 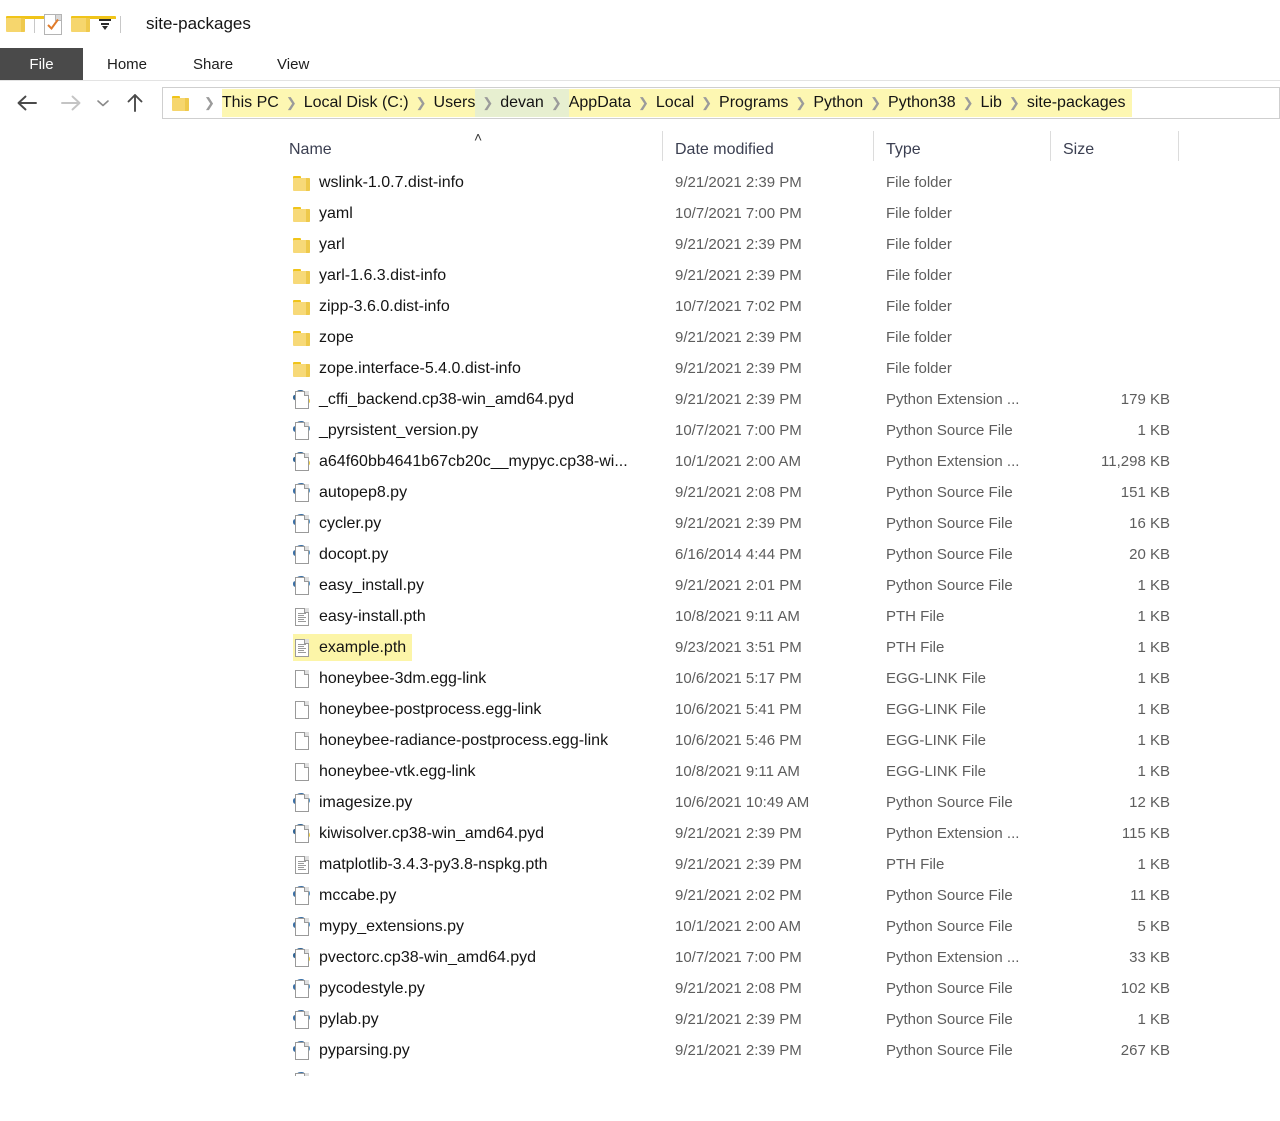 I want to click on file-name-cell, so click(x=304, y=1072).